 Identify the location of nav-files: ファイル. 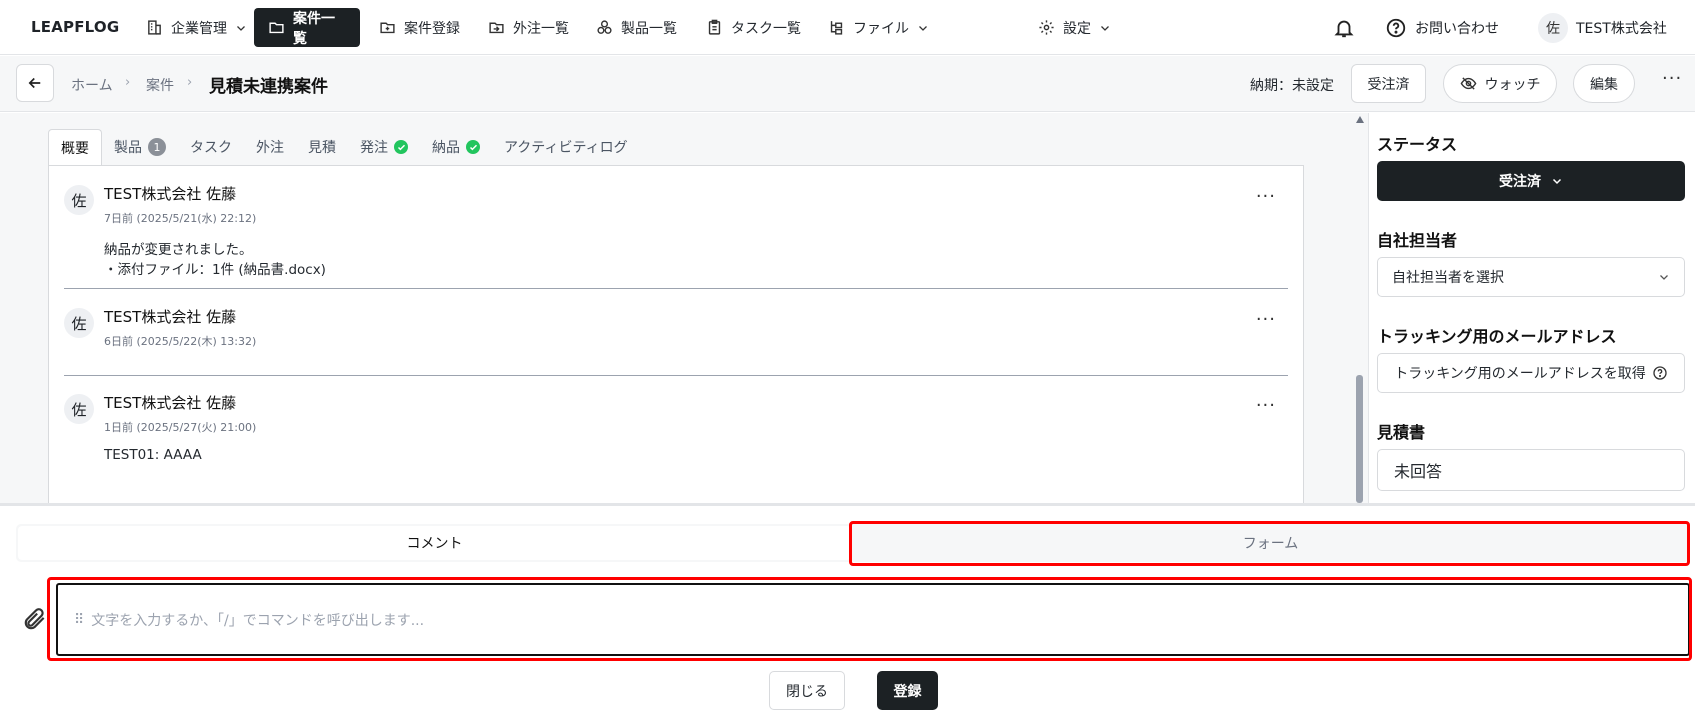
(878, 27).